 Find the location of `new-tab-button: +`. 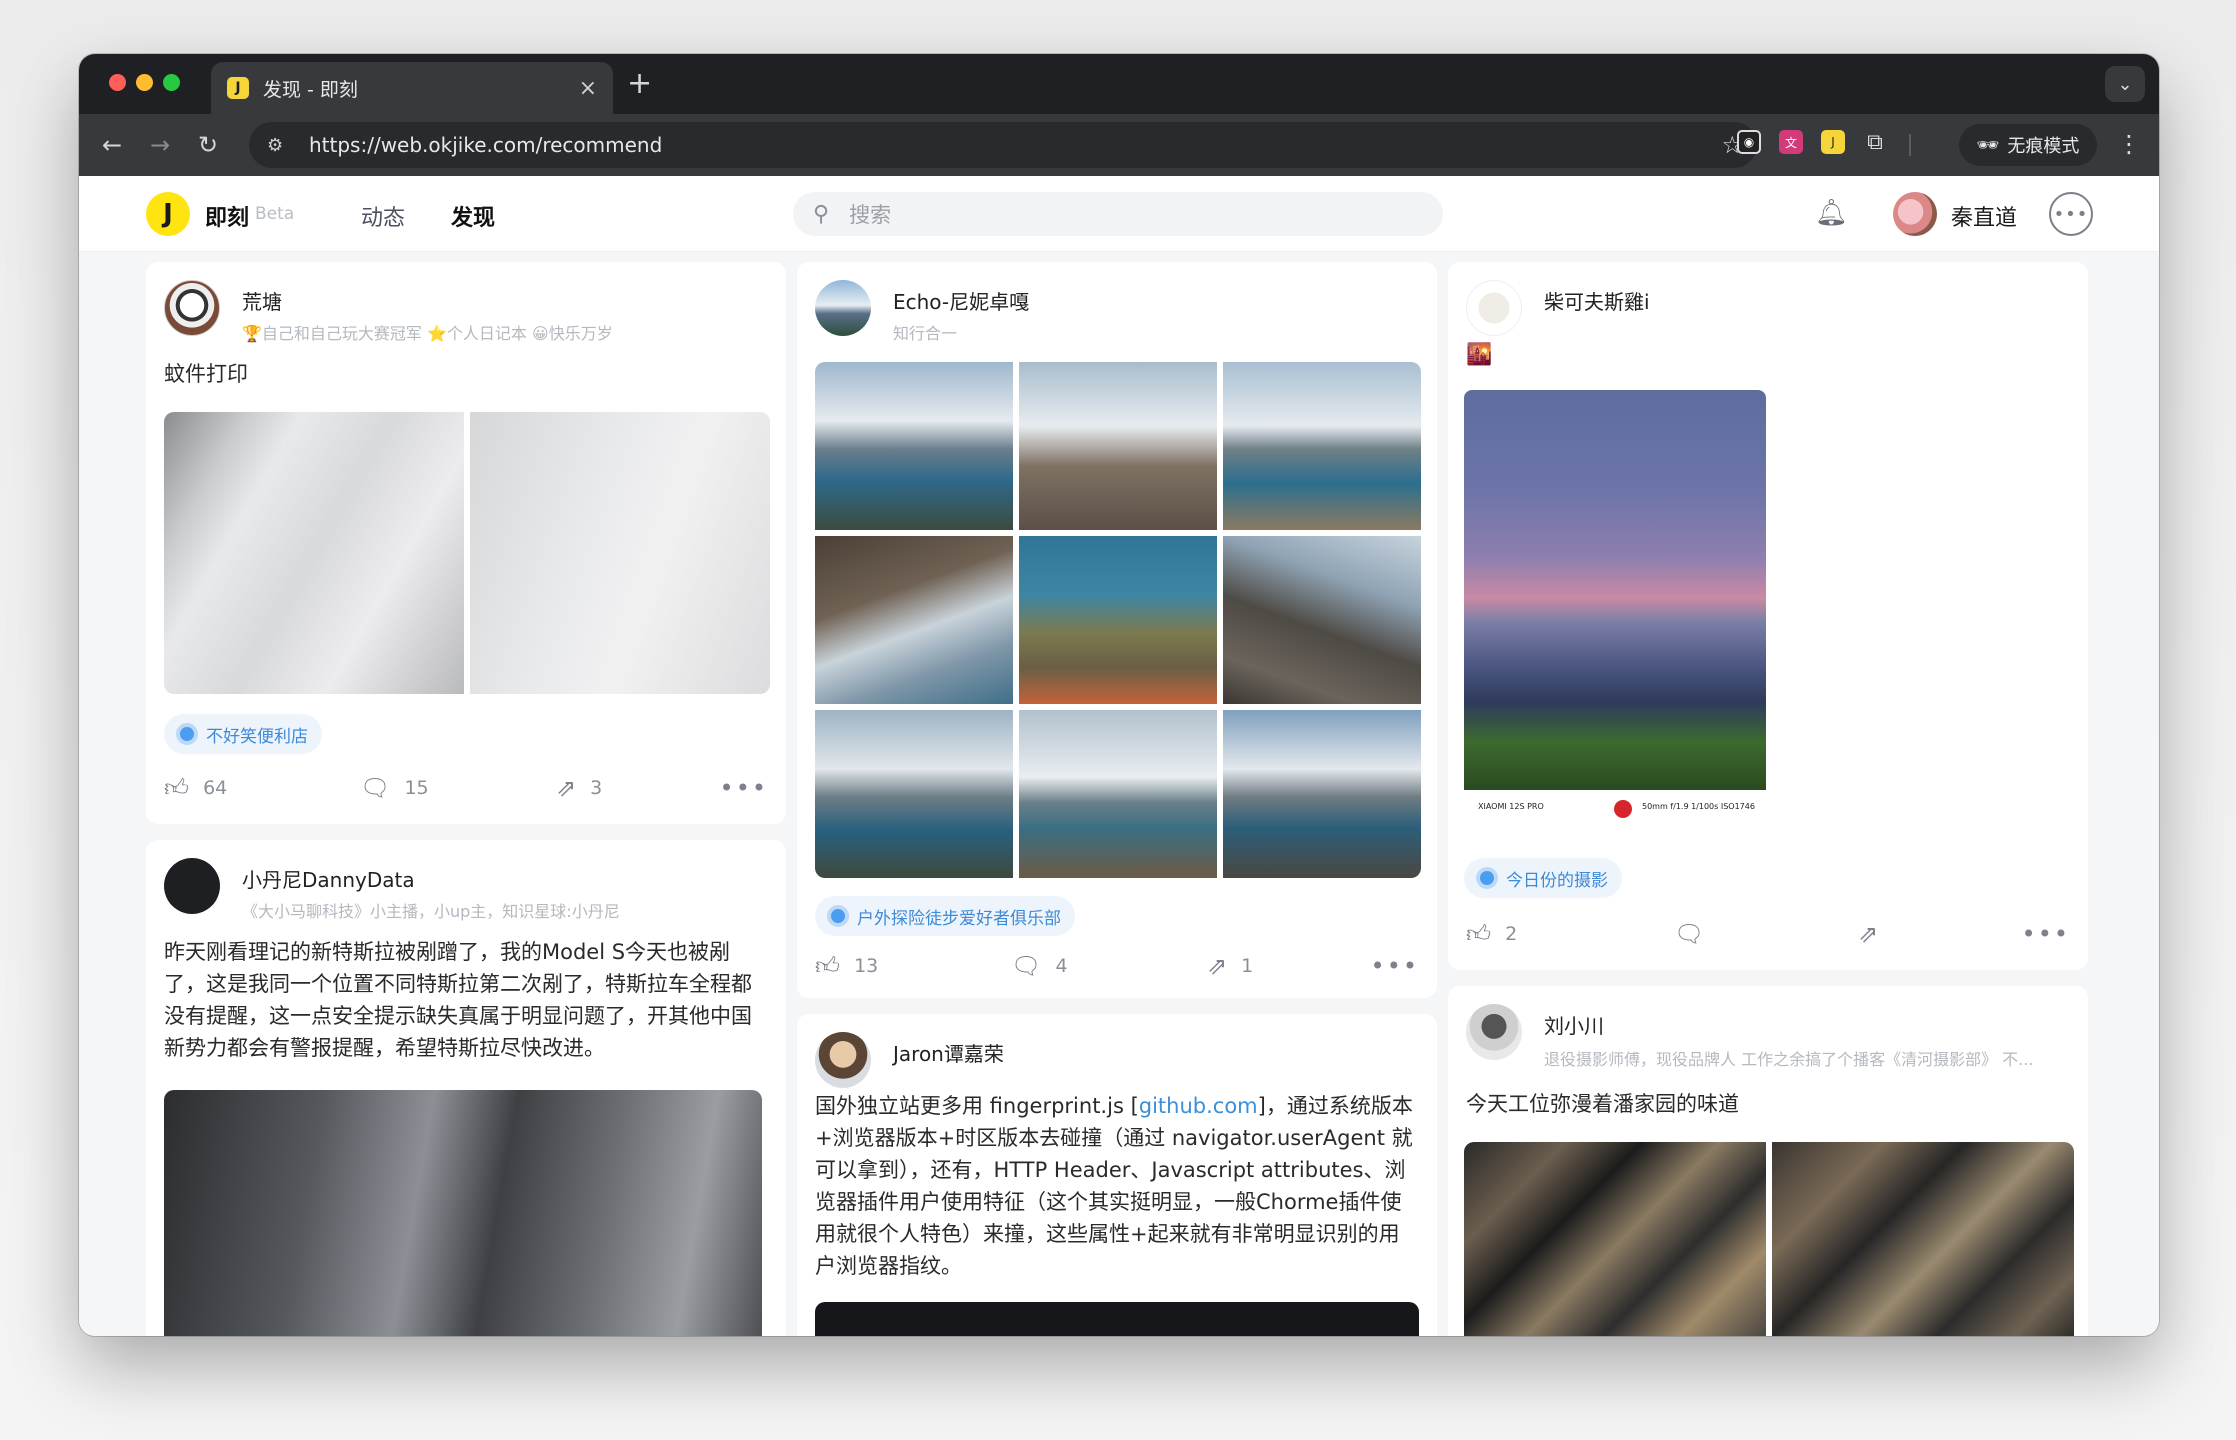

new-tab-button: + is located at coordinates (639, 84).